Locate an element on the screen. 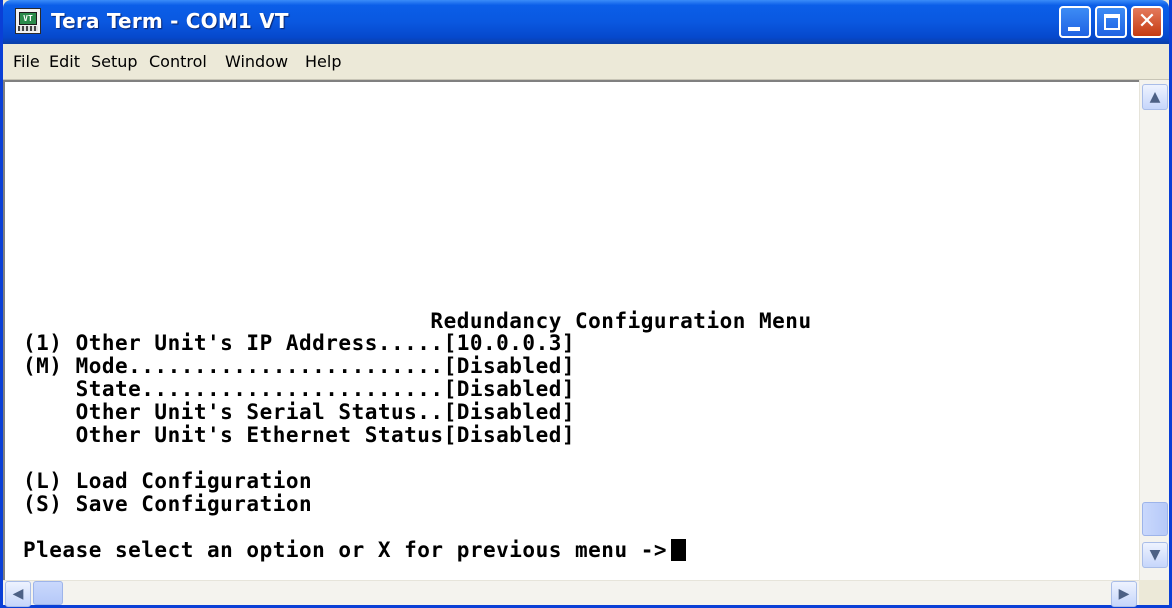 This screenshot has width=1172, height=608. terminal-line-load-config: (L) Load Configuration is located at coordinates (168, 481).